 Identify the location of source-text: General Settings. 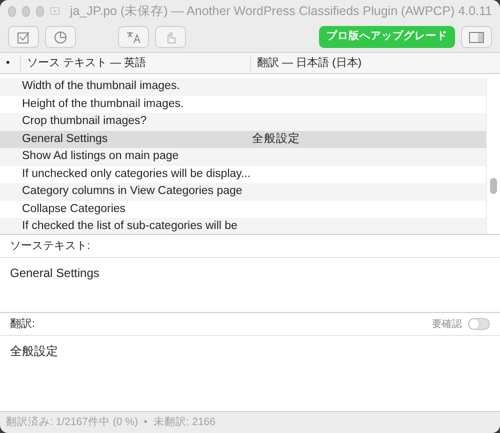
(55, 273).